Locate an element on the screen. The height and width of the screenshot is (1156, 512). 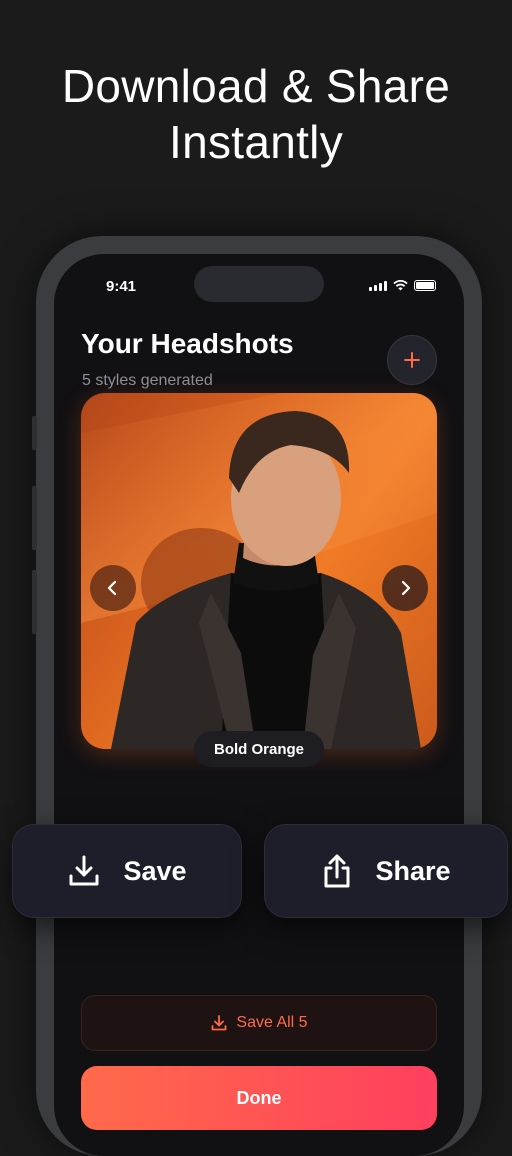
chevron-left-icon is located at coordinates (112, 588).